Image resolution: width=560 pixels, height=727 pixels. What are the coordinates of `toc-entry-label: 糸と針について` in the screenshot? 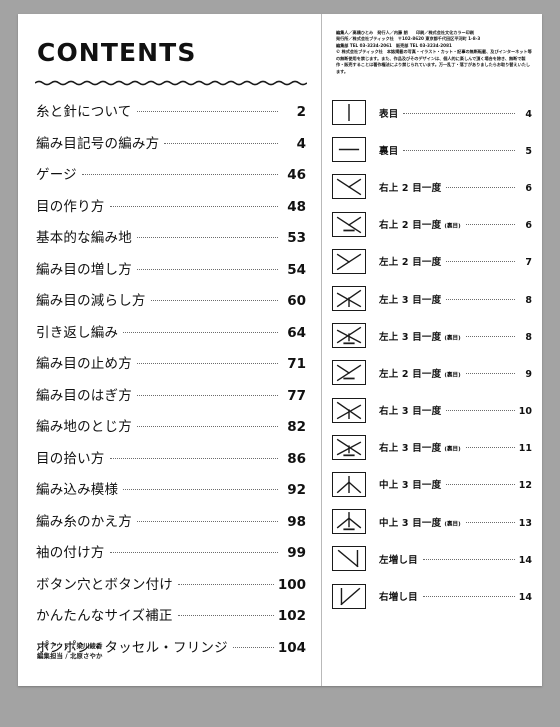 It's located at (84, 112).